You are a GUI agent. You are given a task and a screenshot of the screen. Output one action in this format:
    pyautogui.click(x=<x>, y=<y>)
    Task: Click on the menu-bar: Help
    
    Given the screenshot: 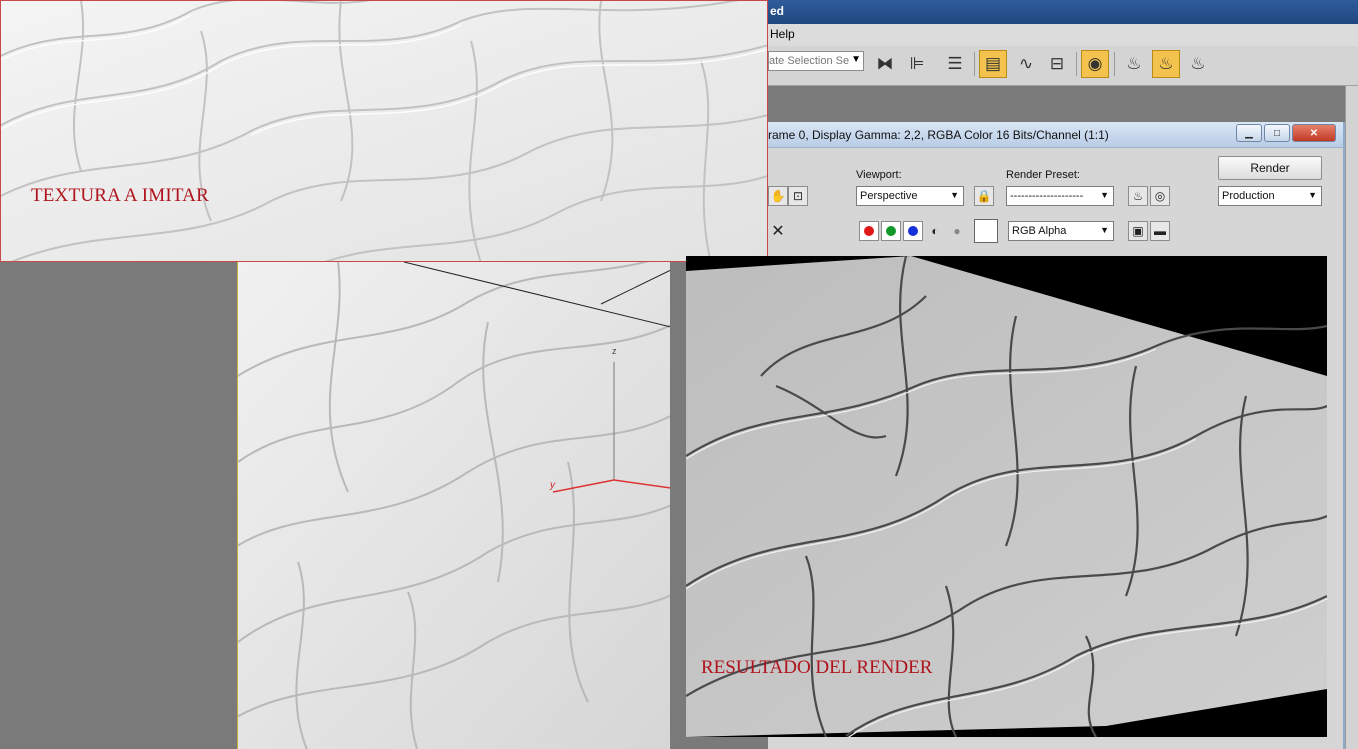 What is the action you would take?
    pyautogui.click(x=1063, y=35)
    